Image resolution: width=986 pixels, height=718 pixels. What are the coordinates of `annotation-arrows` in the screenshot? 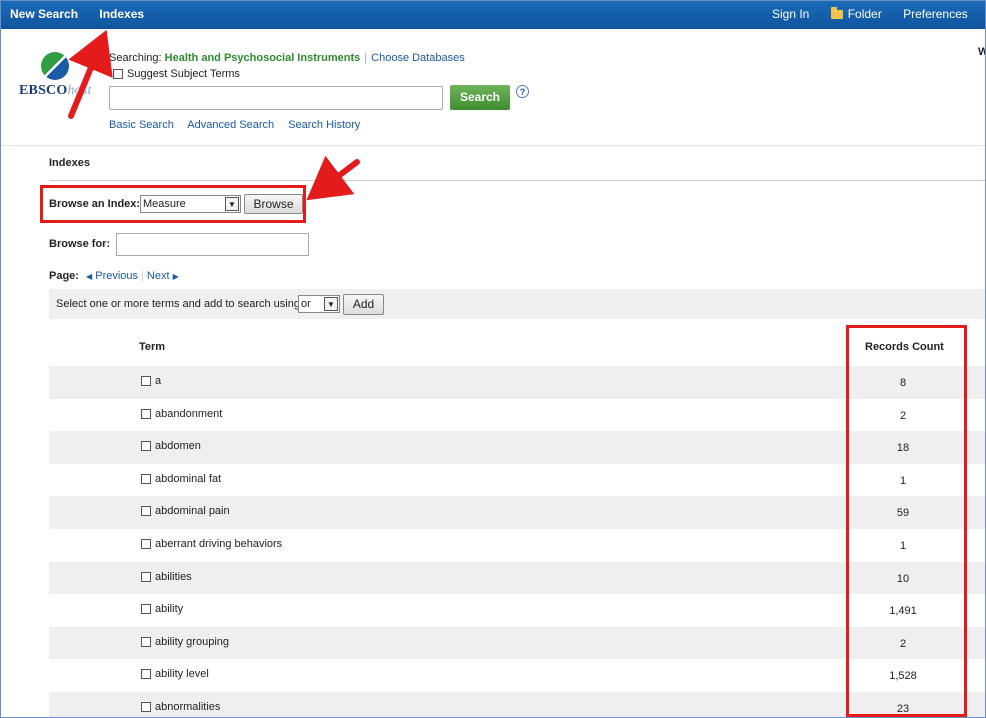 It's located at (214, 115).